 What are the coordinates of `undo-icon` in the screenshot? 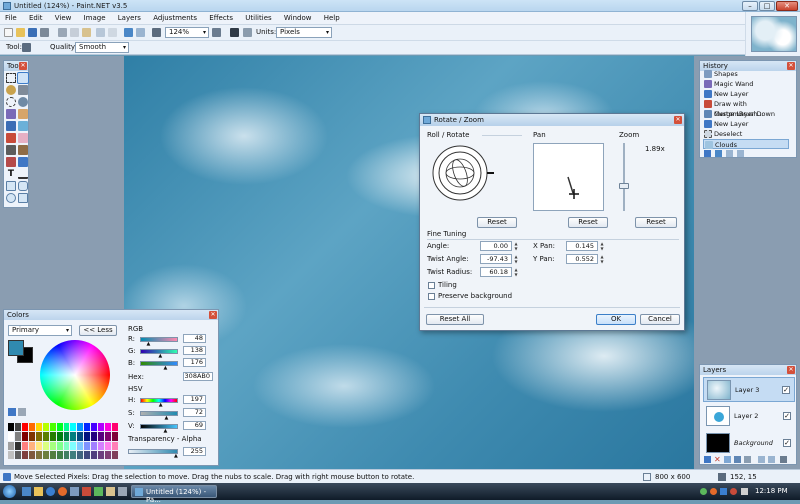 It's located at (718, 153).